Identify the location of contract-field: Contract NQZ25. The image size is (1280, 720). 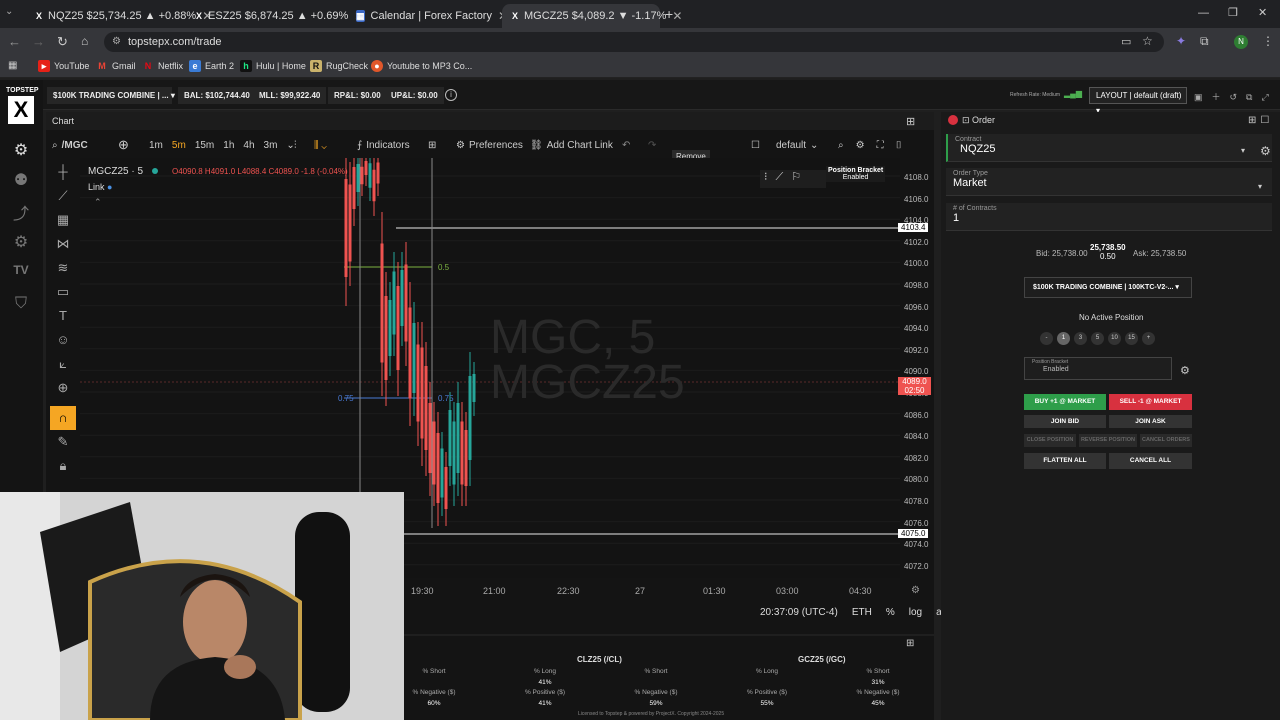
(1109, 148).